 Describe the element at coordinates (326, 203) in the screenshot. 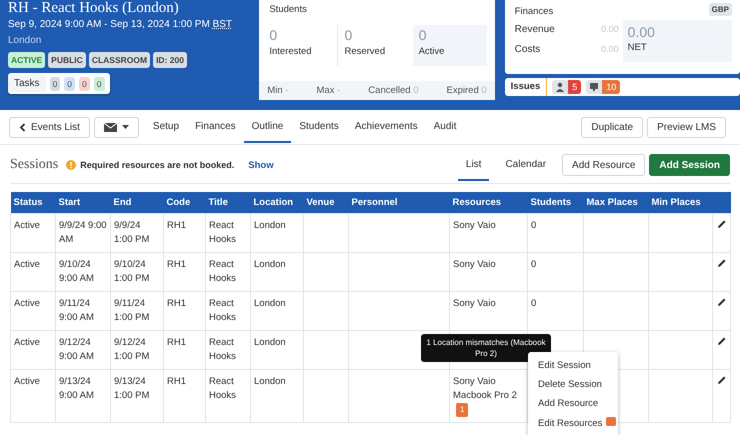

I see `column-header: Venue` at that location.